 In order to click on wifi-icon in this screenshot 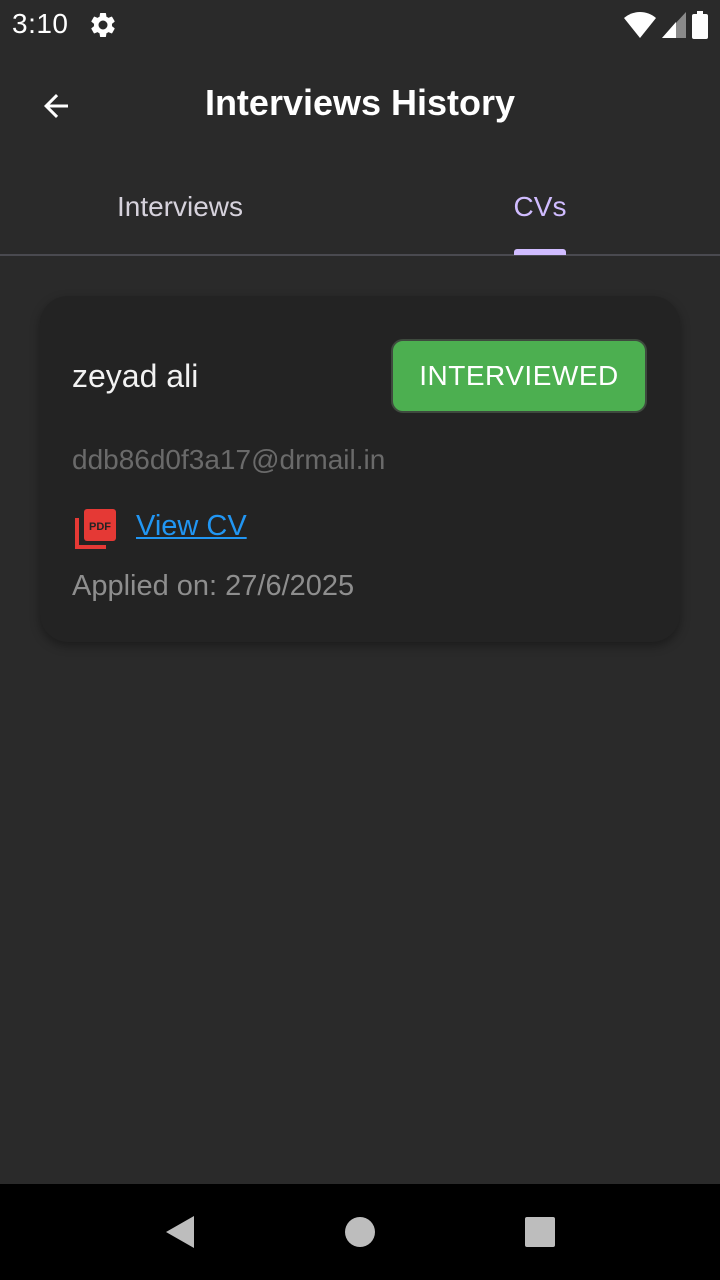, I will do `click(640, 25)`.